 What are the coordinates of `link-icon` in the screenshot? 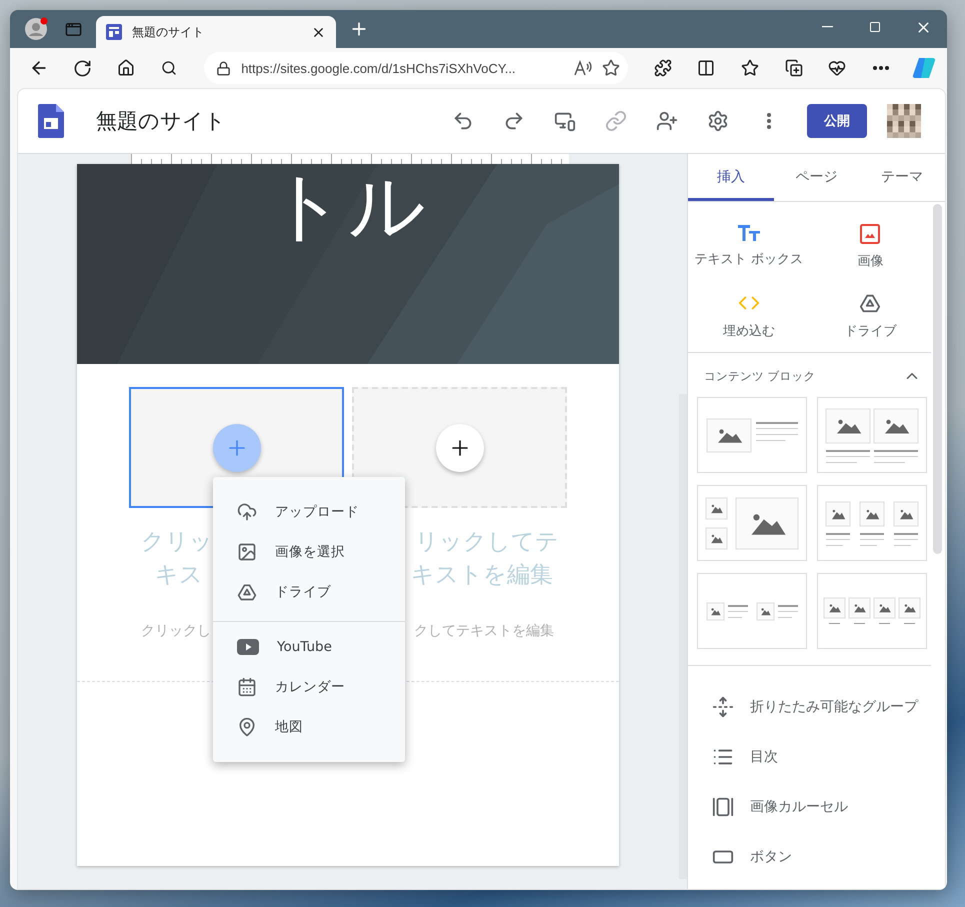 It's located at (616, 121).